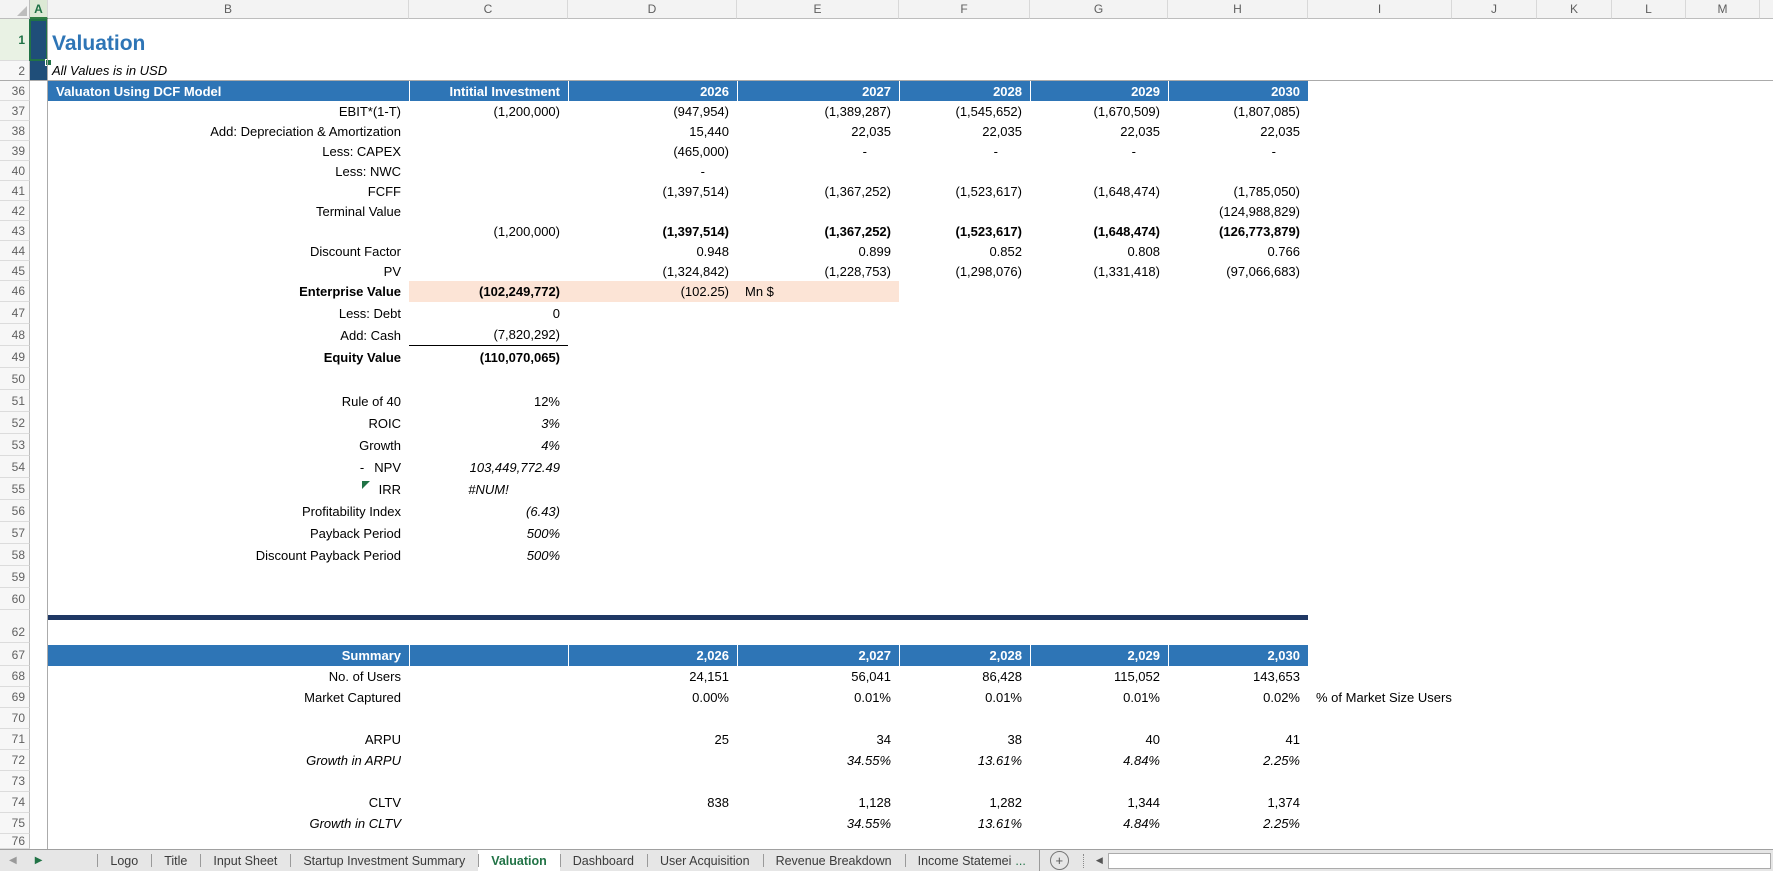  I want to click on next-sheet-arrow-icon: ▶, so click(39, 860).